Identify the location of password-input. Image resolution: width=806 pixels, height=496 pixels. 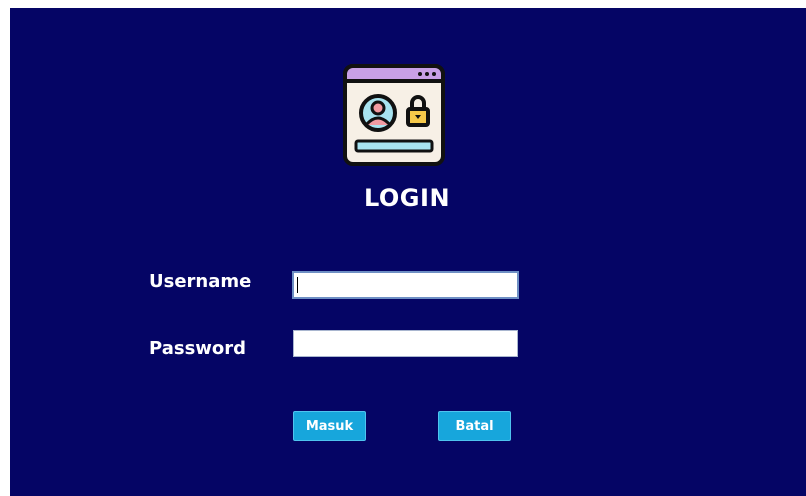
(405, 343).